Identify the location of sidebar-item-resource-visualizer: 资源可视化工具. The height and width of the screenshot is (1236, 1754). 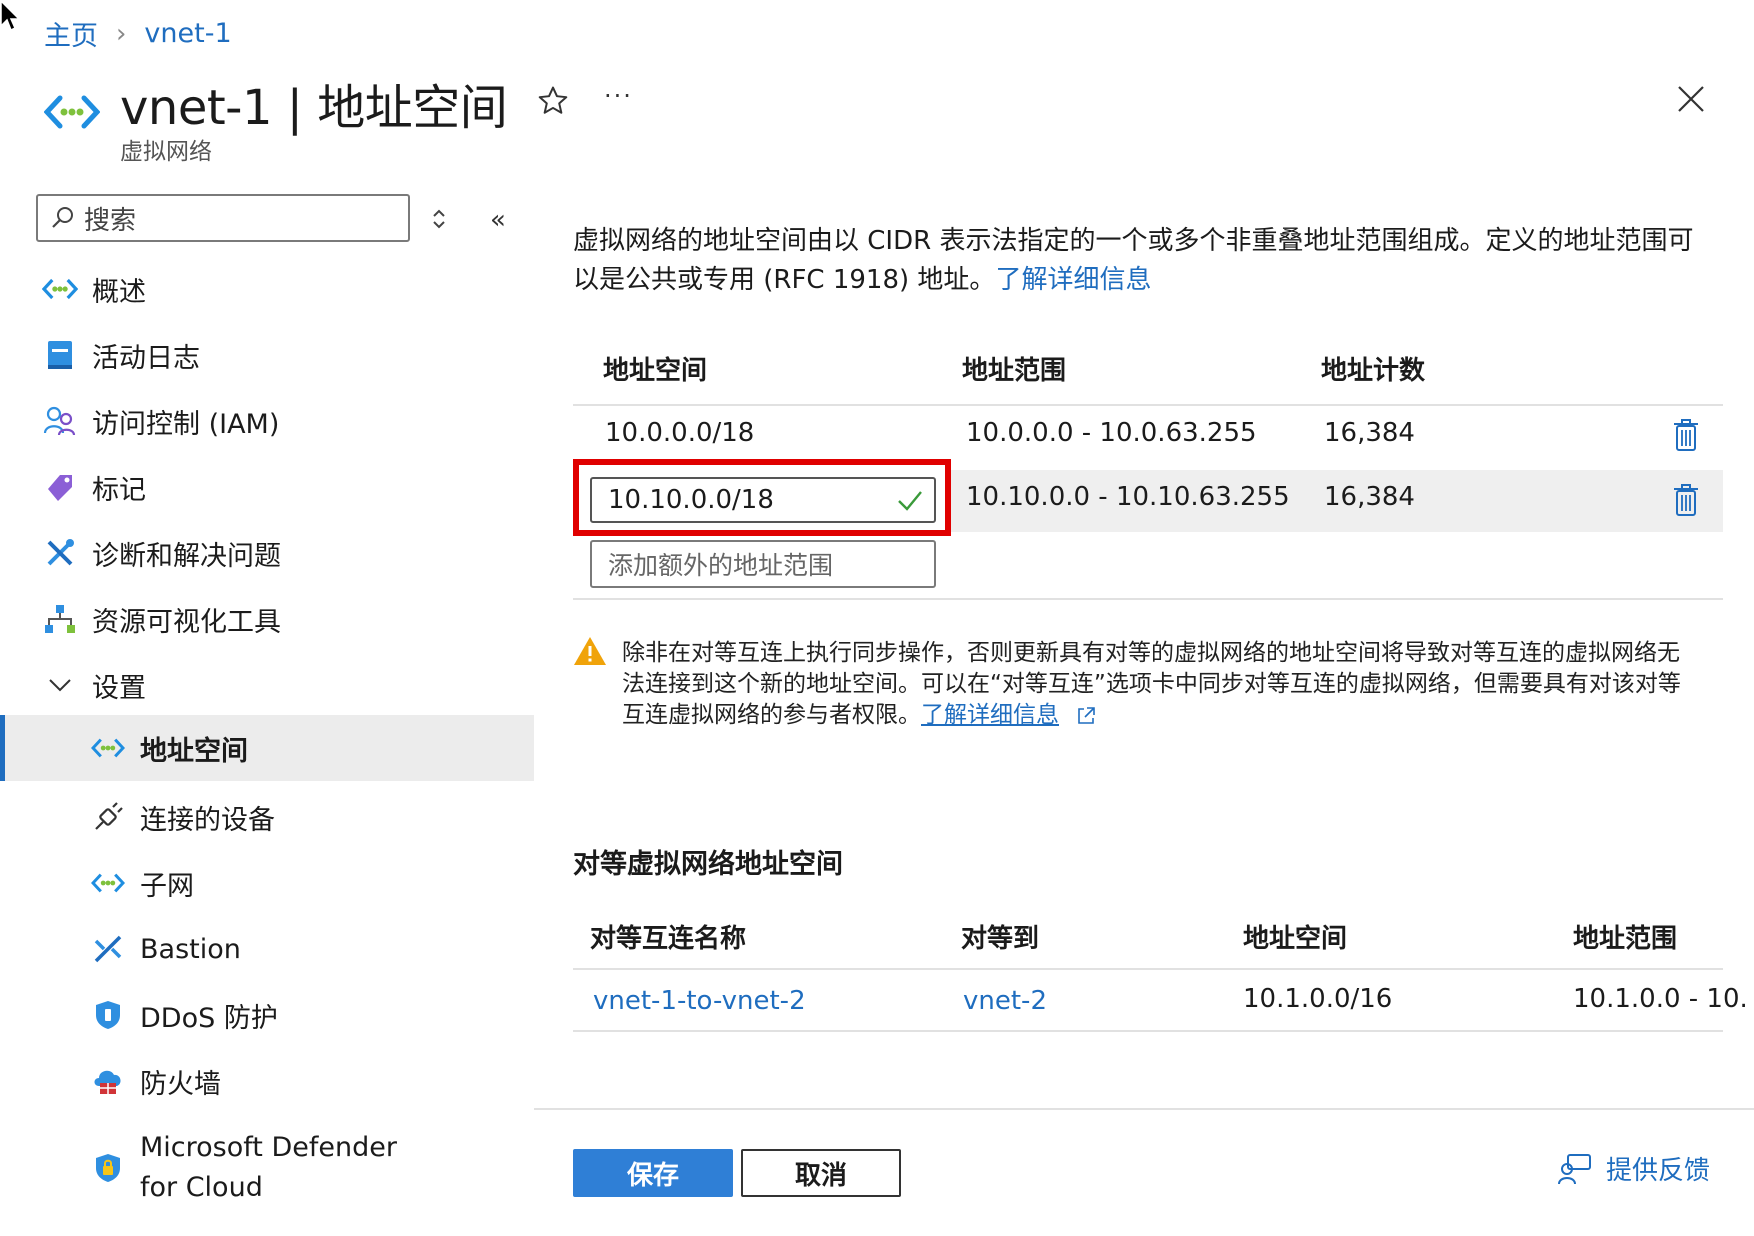
(267, 619).